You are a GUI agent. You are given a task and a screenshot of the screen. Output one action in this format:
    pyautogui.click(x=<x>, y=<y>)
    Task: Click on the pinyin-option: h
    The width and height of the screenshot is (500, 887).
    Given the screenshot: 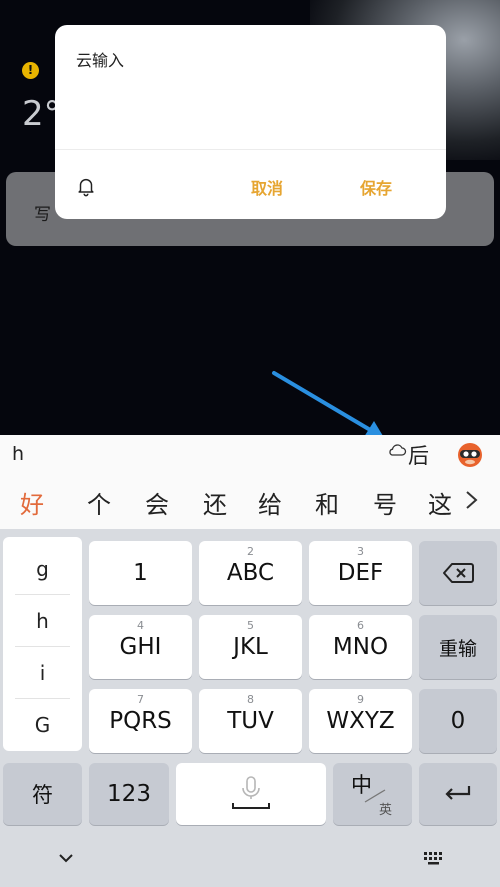 What is the action you would take?
    pyautogui.click(x=42, y=621)
    